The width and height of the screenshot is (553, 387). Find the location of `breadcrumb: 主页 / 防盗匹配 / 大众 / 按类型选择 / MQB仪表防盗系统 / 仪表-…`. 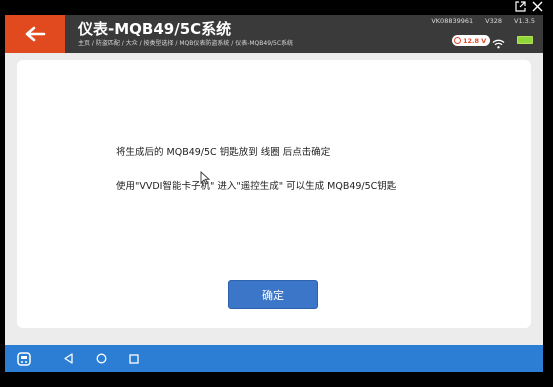

breadcrumb: 主页 / 防盗匹配 / 大众 / 按类型选择 / MQB仪表防盗系统 / 仪表-… is located at coordinates (186, 43).